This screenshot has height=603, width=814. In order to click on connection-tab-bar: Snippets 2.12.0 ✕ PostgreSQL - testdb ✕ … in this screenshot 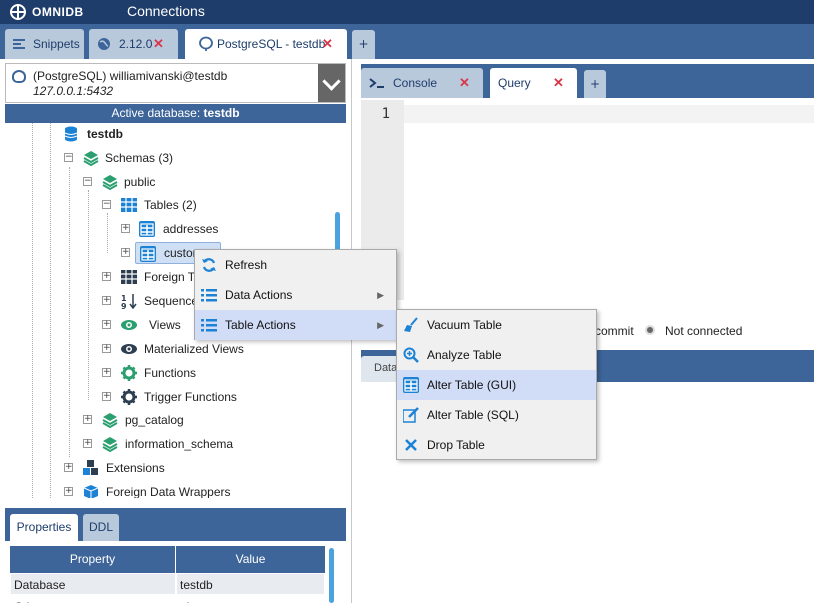, I will do `click(407, 41)`.